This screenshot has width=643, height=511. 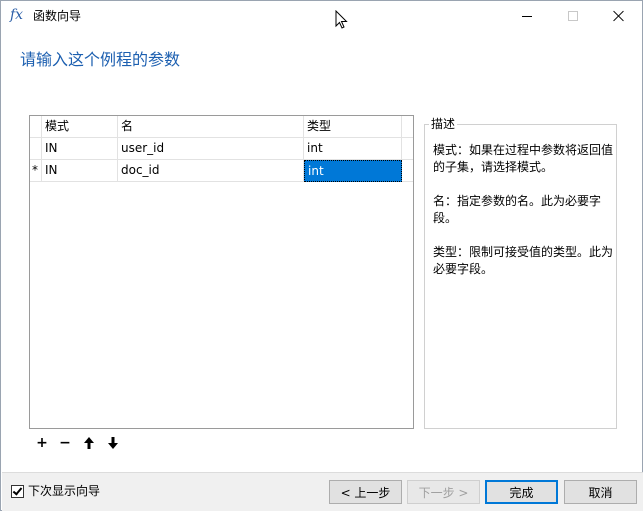 What do you see at coordinates (42, 443) in the screenshot?
I see `add-parameter-icon: +` at bounding box center [42, 443].